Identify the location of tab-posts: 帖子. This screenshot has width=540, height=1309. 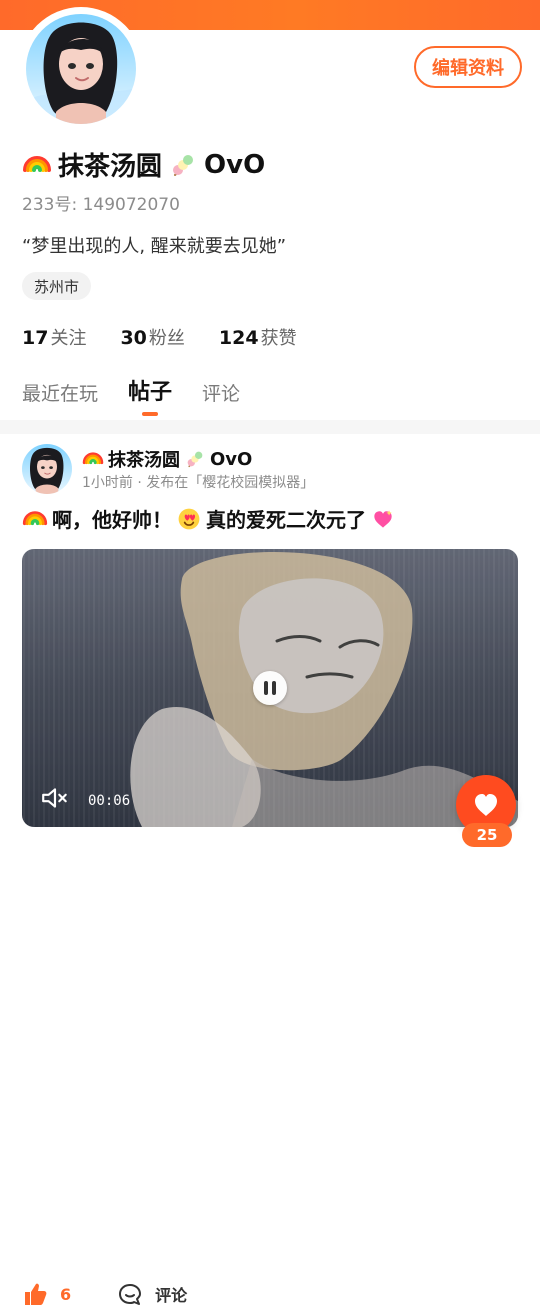
(150, 395).